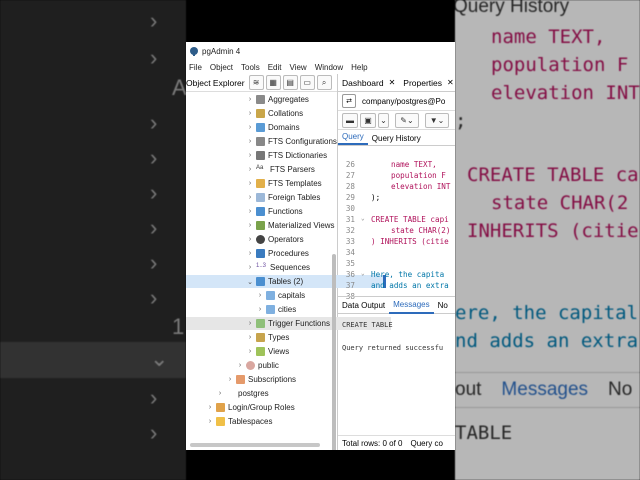  Describe the element at coordinates (277, 253) in the screenshot. I see `tree-item-procedures: › Procedures` at that location.